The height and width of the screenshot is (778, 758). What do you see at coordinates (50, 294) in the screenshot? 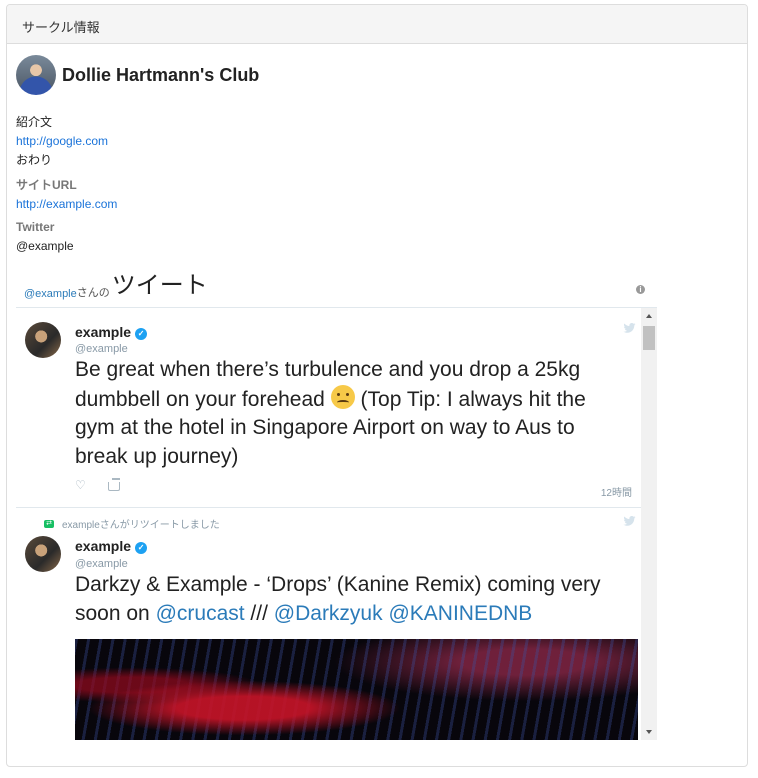
I see `timeline-handle-link: @example` at bounding box center [50, 294].